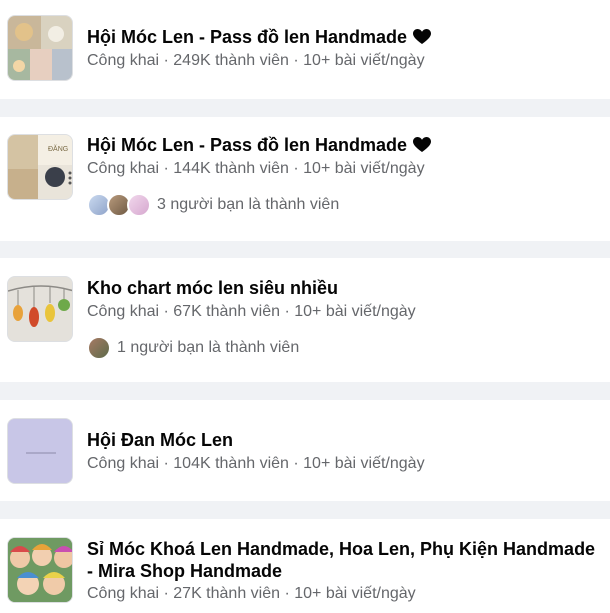 The height and width of the screenshot is (613, 610). What do you see at coordinates (248, 204) in the screenshot?
I see `mutual-friends-text: 3 người bạn là thành viên` at bounding box center [248, 204].